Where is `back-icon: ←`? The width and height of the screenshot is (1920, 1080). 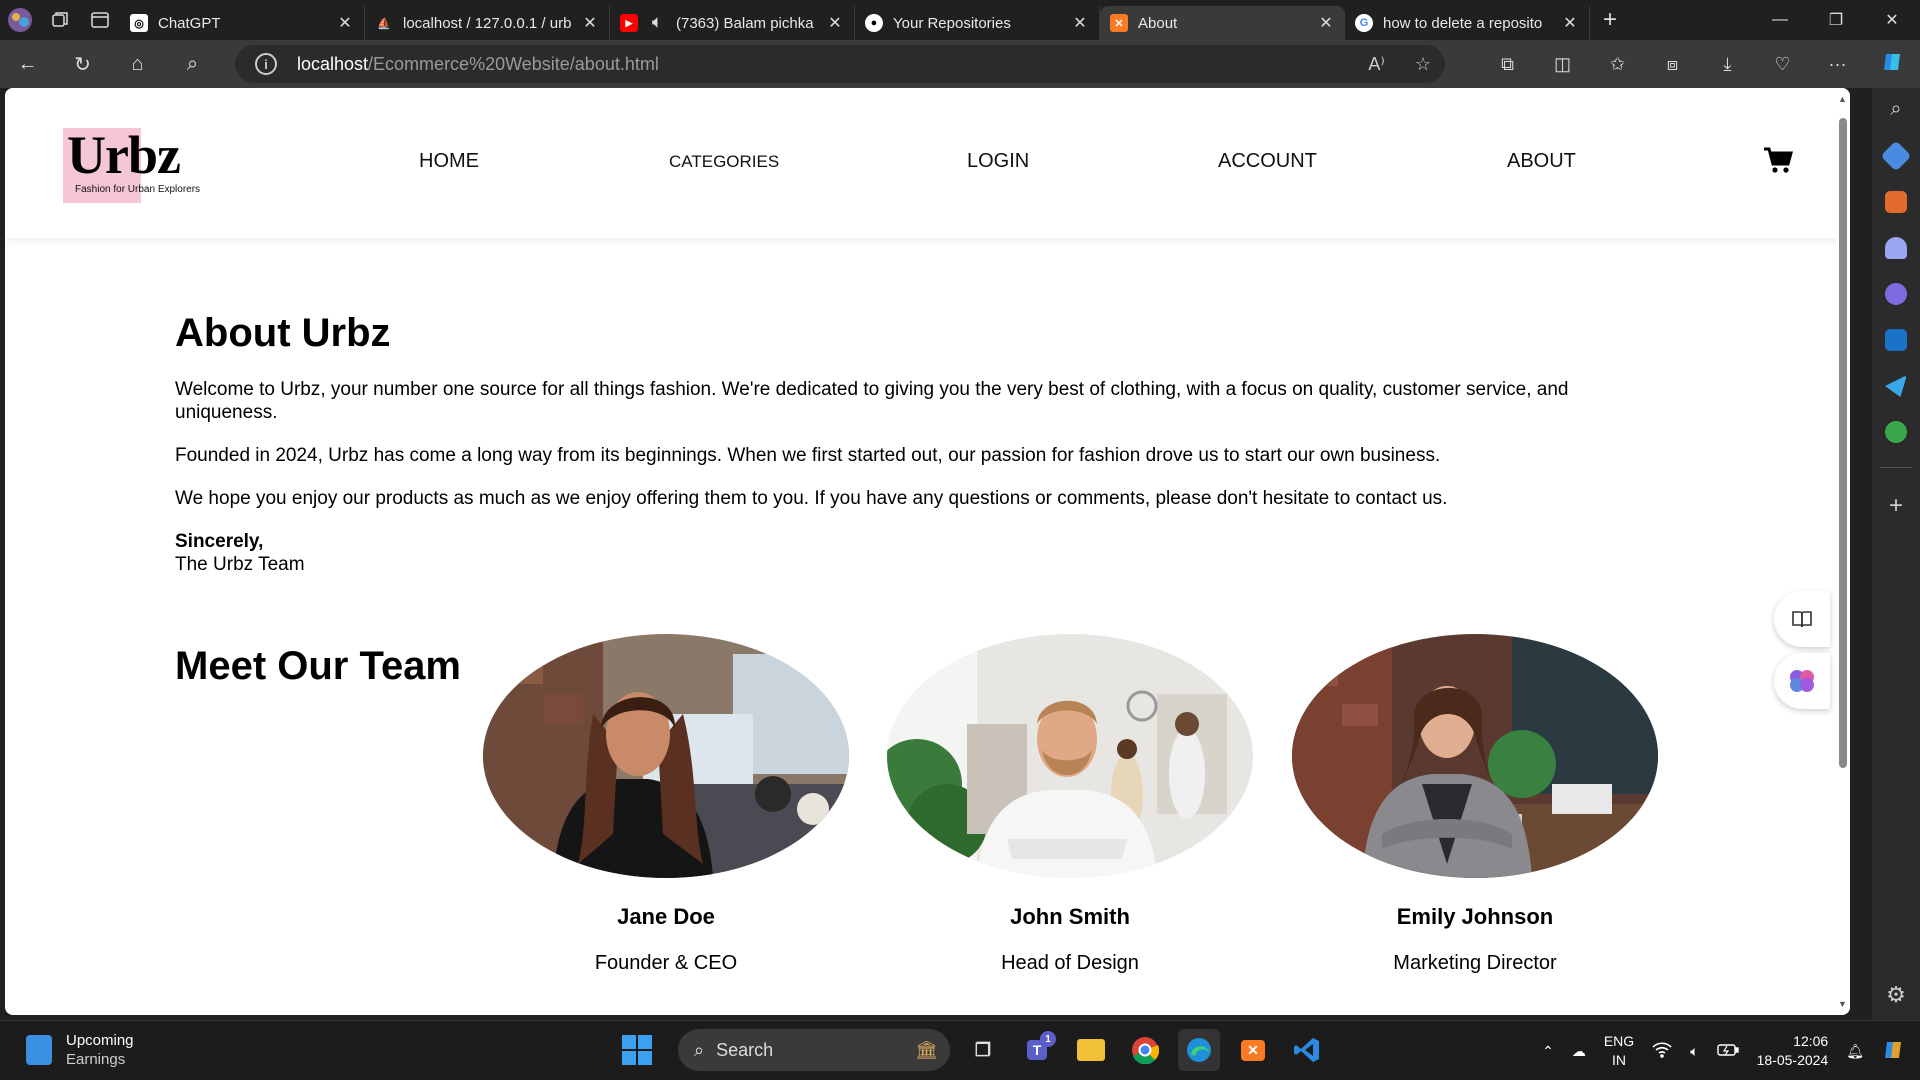
back-icon: ← is located at coordinates (27, 64).